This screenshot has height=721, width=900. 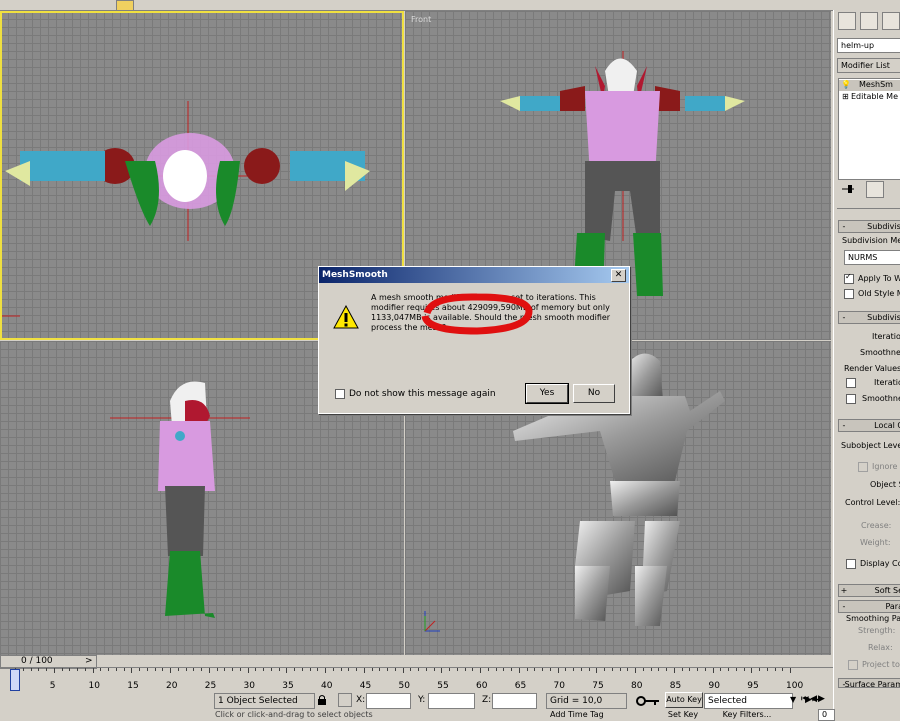 What do you see at coordinates (849, 294) in the screenshot?
I see `old-style-mapping-checkbox` at bounding box center [849, 294].